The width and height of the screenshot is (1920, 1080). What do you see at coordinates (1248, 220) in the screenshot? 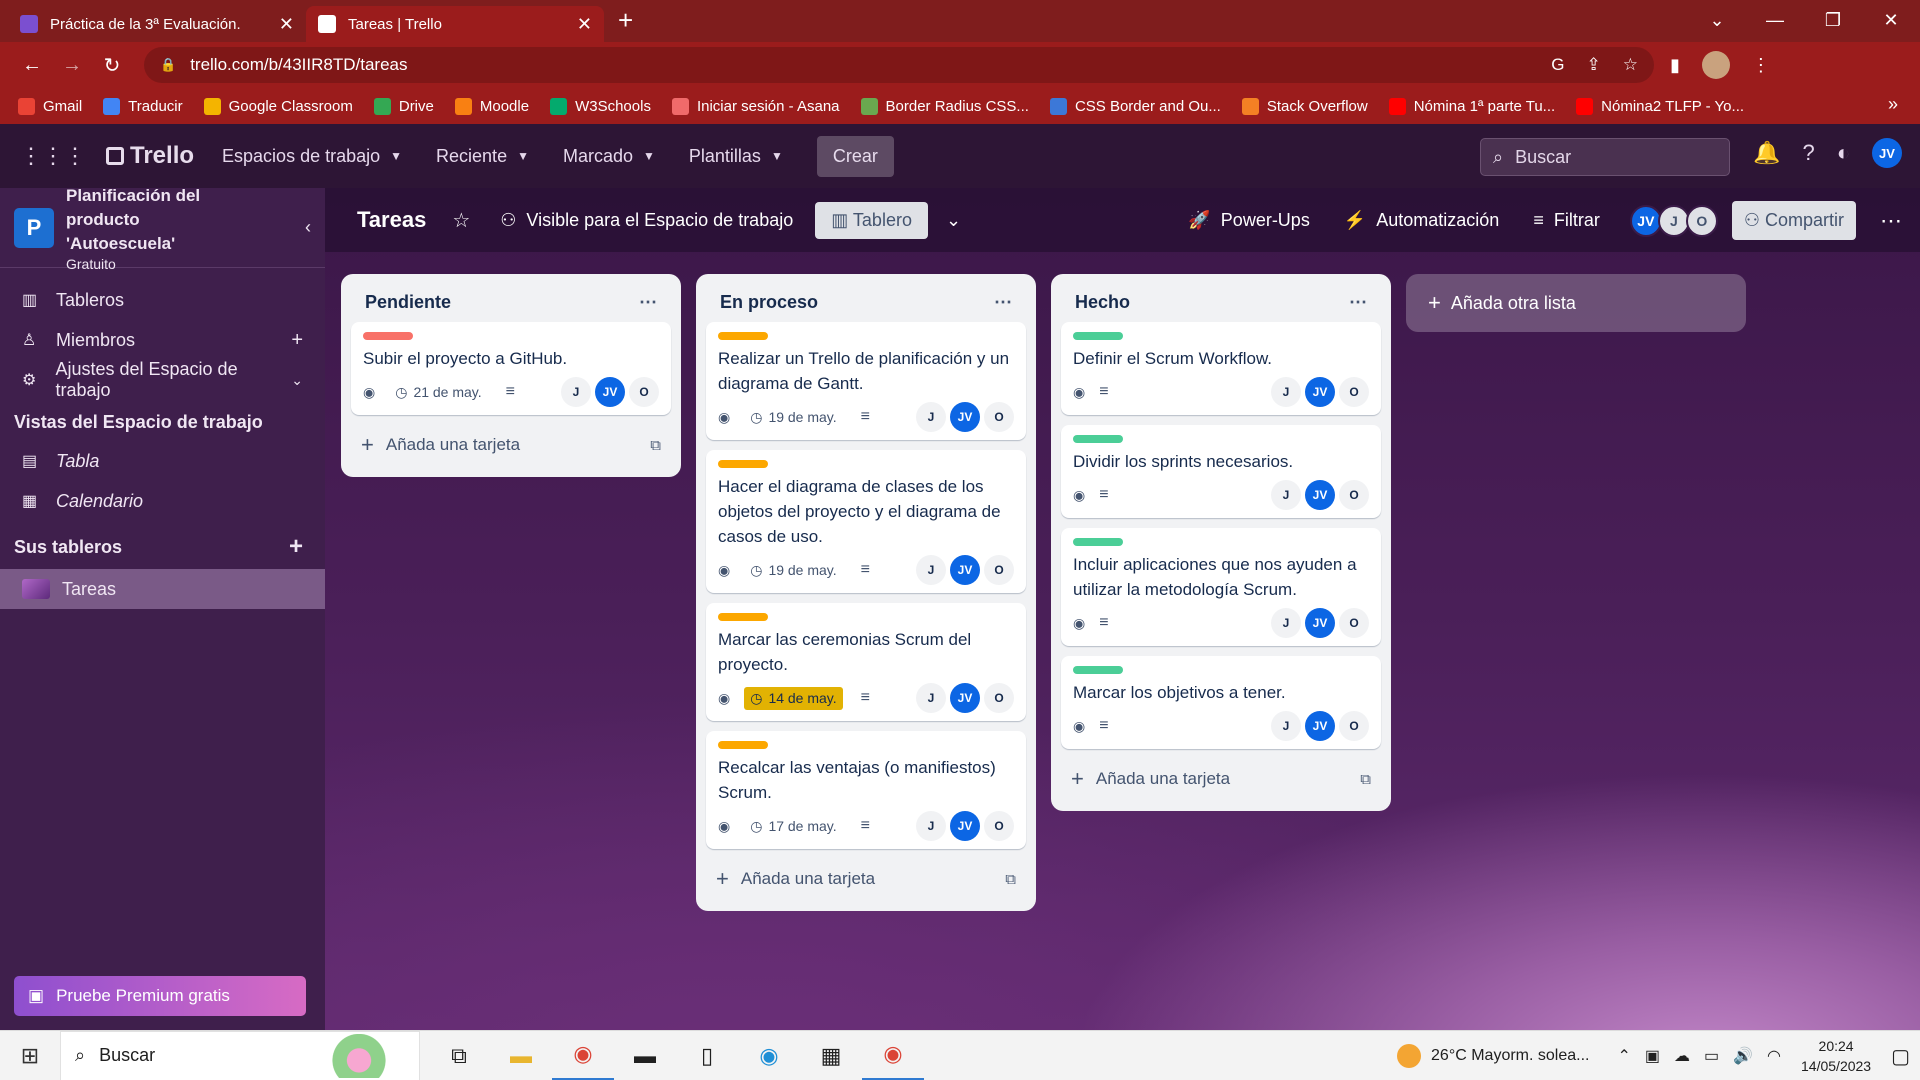
I see `powerups-button: 🚀 Power-Ups` at bounding box center [1248, 220].